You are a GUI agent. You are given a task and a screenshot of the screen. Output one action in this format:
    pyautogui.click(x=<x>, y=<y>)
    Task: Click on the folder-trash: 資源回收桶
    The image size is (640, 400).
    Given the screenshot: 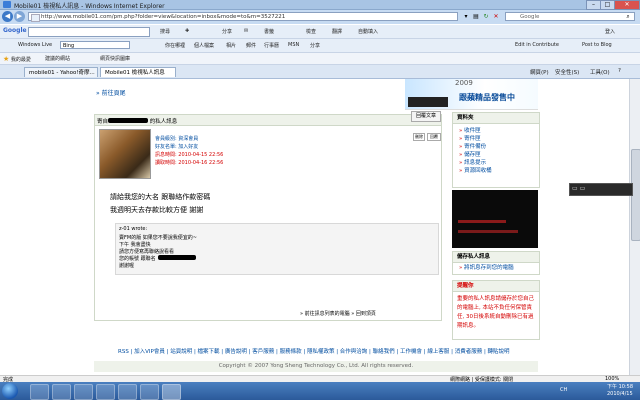 What is the action you would take?
    pyautogui.click(x=496, y=171)
    